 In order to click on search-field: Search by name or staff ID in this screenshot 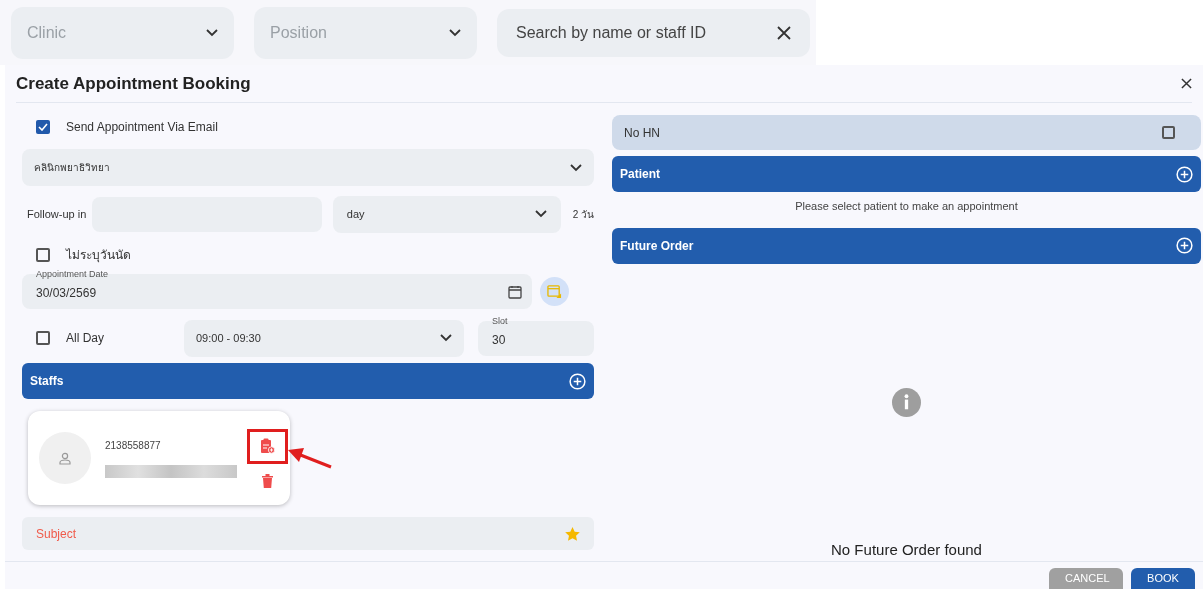, I will do `click(653, 32)`.